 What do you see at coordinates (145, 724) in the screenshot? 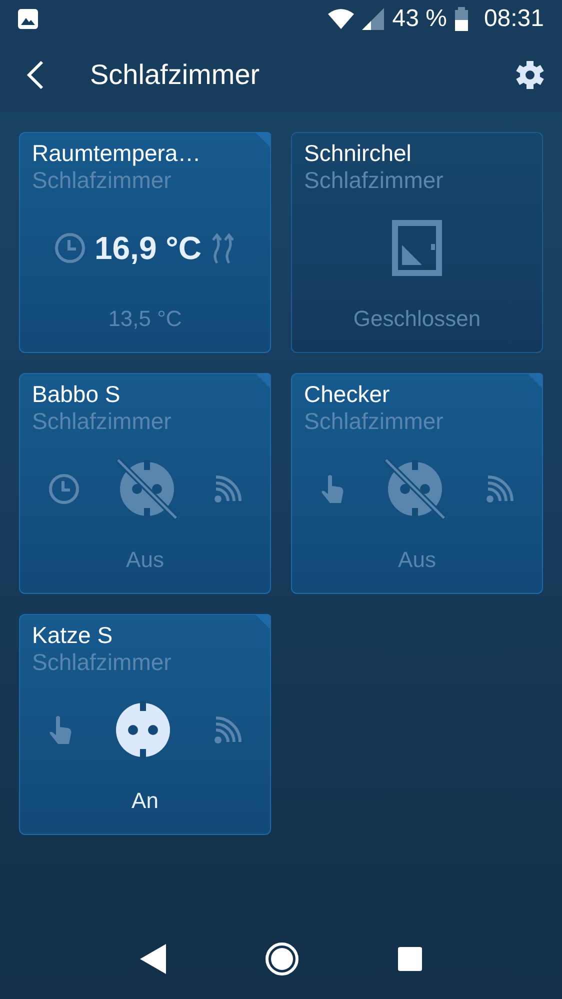
I see `device-tile: Katze S Schlafzimmer An` at bounding box center [145, 724].